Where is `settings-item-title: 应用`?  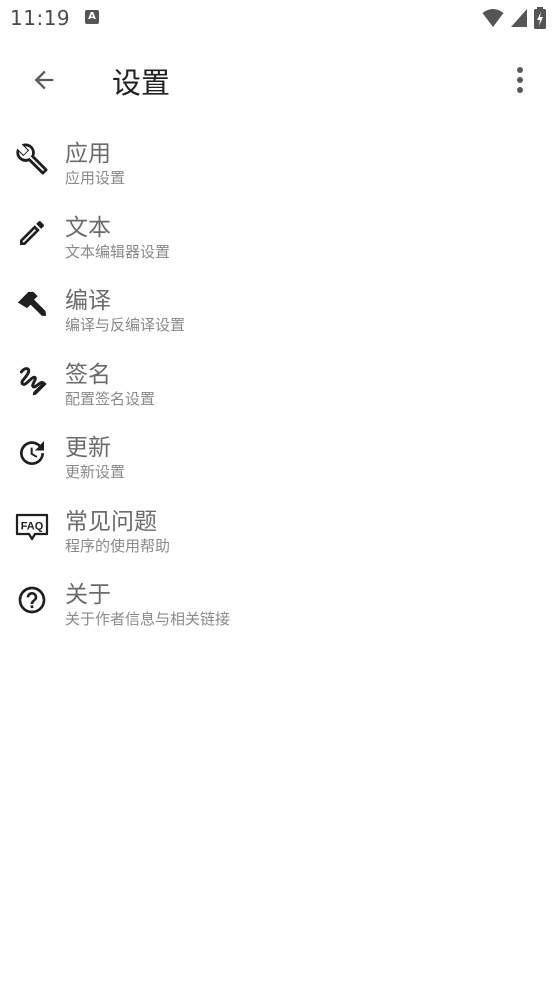 settings-item-title: 应用 is located at coordinates (88, 154).